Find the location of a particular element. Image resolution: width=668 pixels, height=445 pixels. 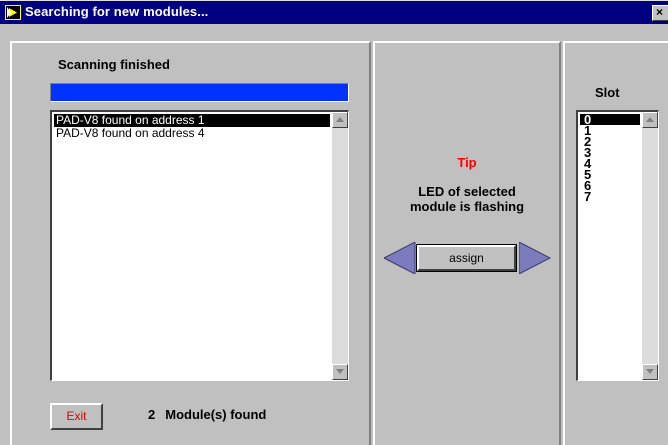

slot-list-items: 0 1 2 3 4 5 6 7 is located at coordinates (610, 158).